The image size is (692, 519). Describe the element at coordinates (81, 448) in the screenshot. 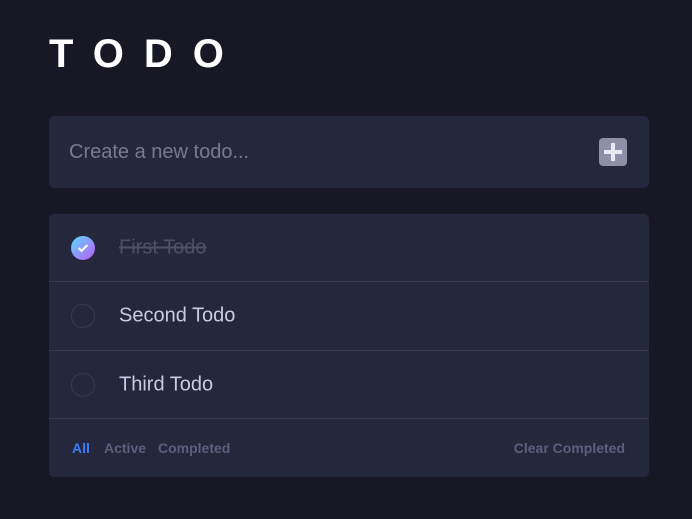

I see `filter-all: All` at that location.